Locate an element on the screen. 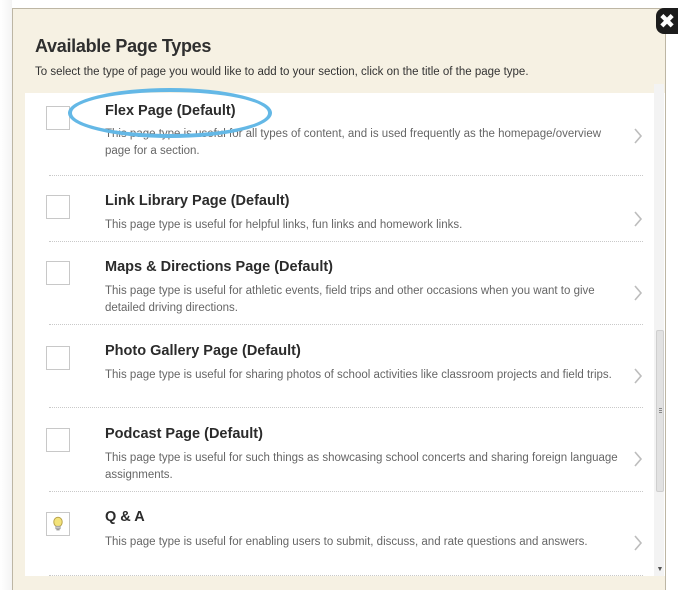  dialog-title: Available Page Types is located at coordinates (123, 46).